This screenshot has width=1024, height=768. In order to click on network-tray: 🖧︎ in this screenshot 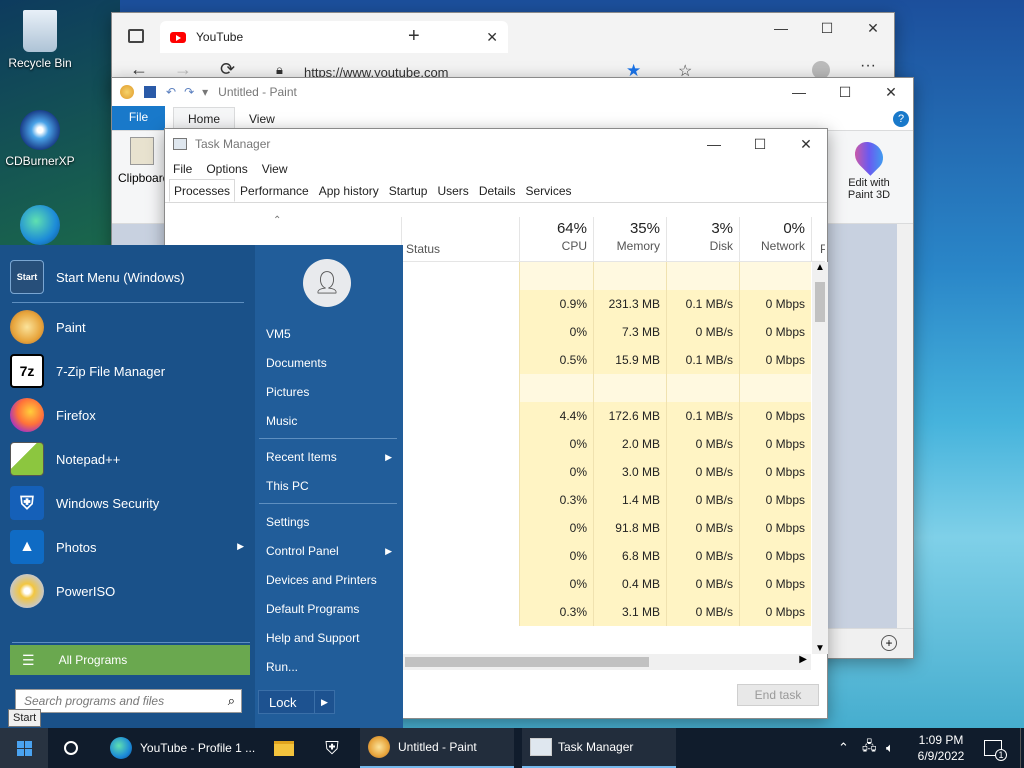, I will do `click(869, 748)`.